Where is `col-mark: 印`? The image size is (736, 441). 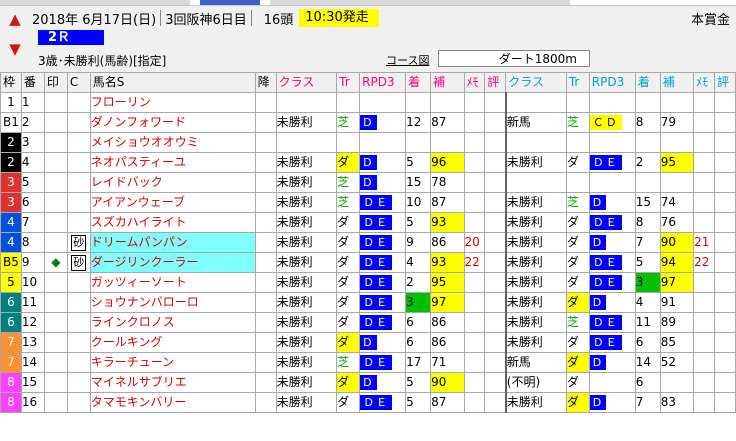 col-mark: 印 is located at coordinates (55, 82).